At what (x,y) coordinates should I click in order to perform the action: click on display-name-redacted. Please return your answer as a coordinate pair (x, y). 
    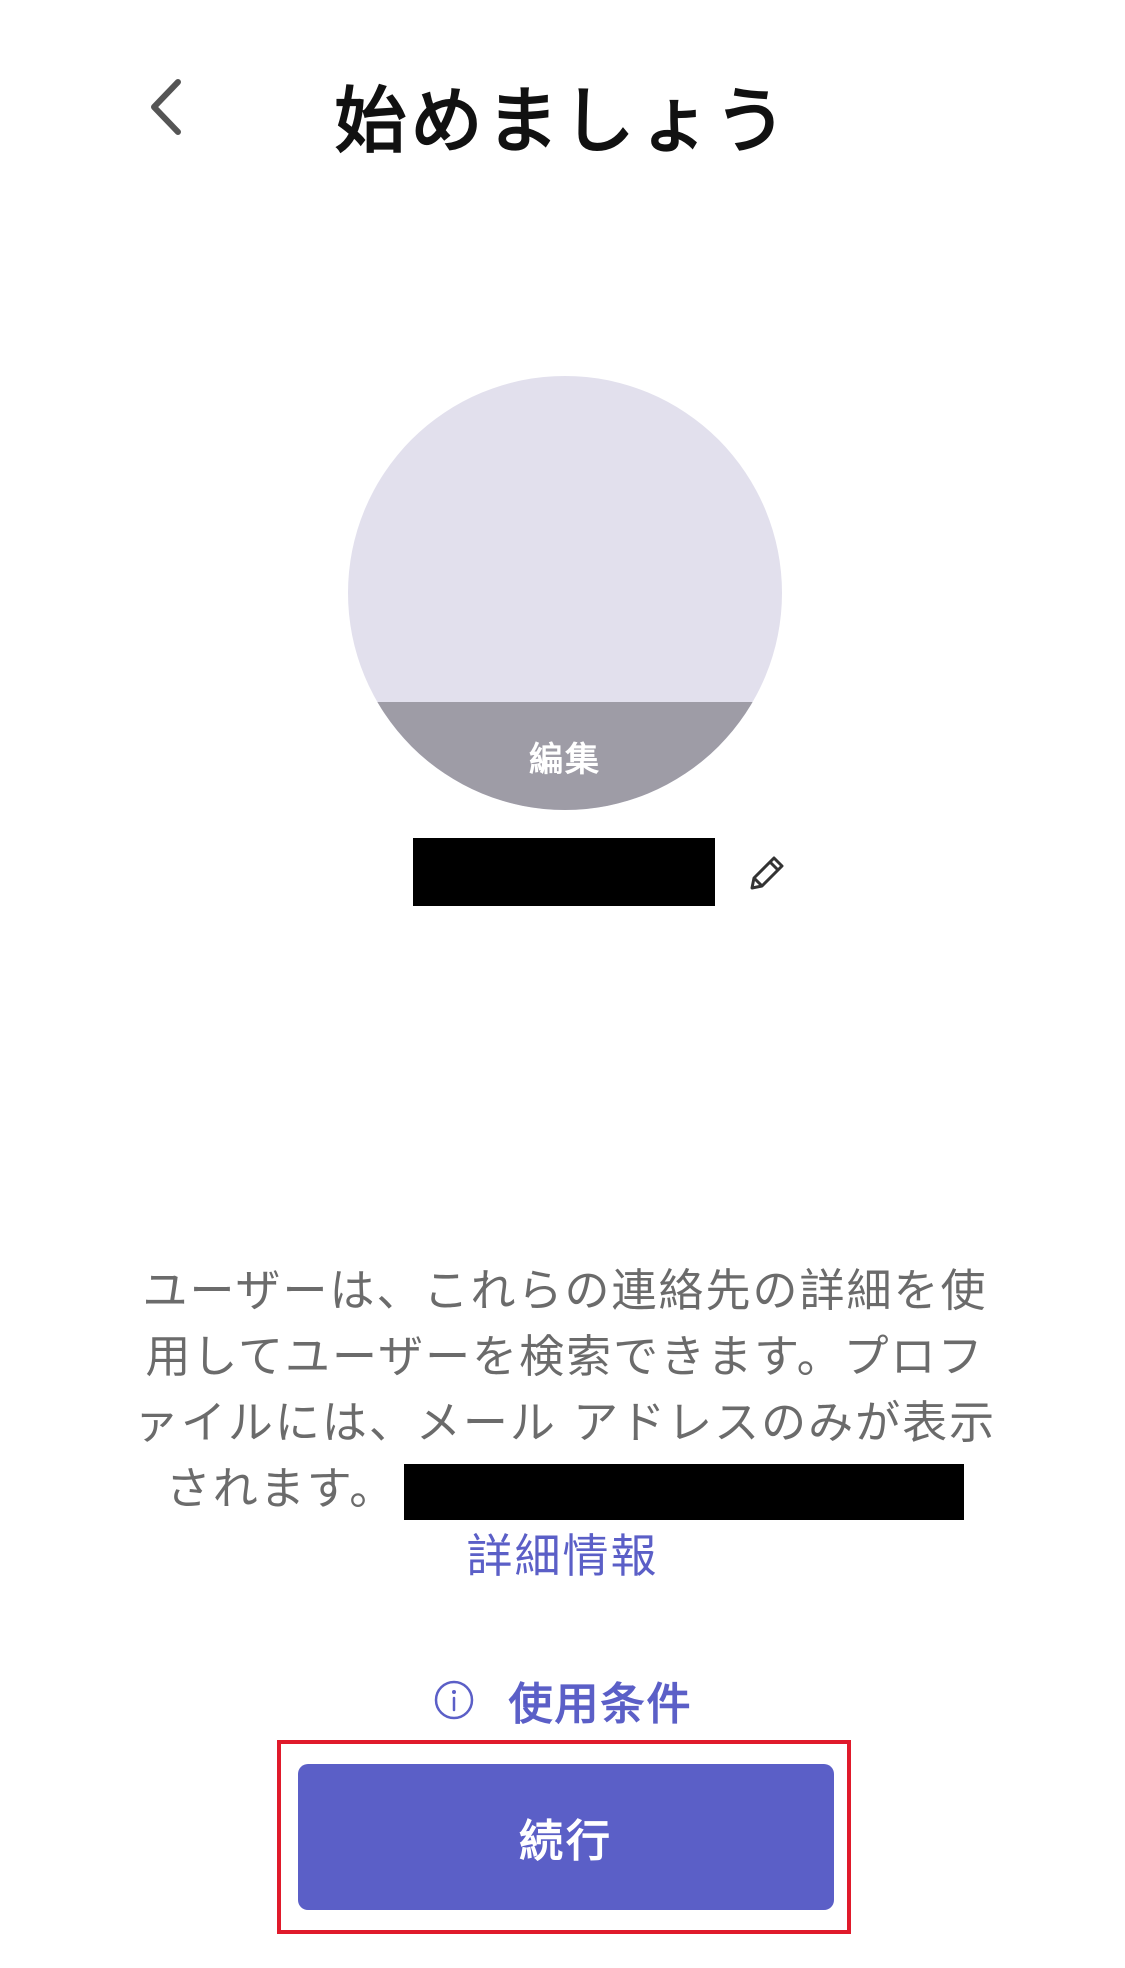
    Looking at the image, I should click on (564, 872).